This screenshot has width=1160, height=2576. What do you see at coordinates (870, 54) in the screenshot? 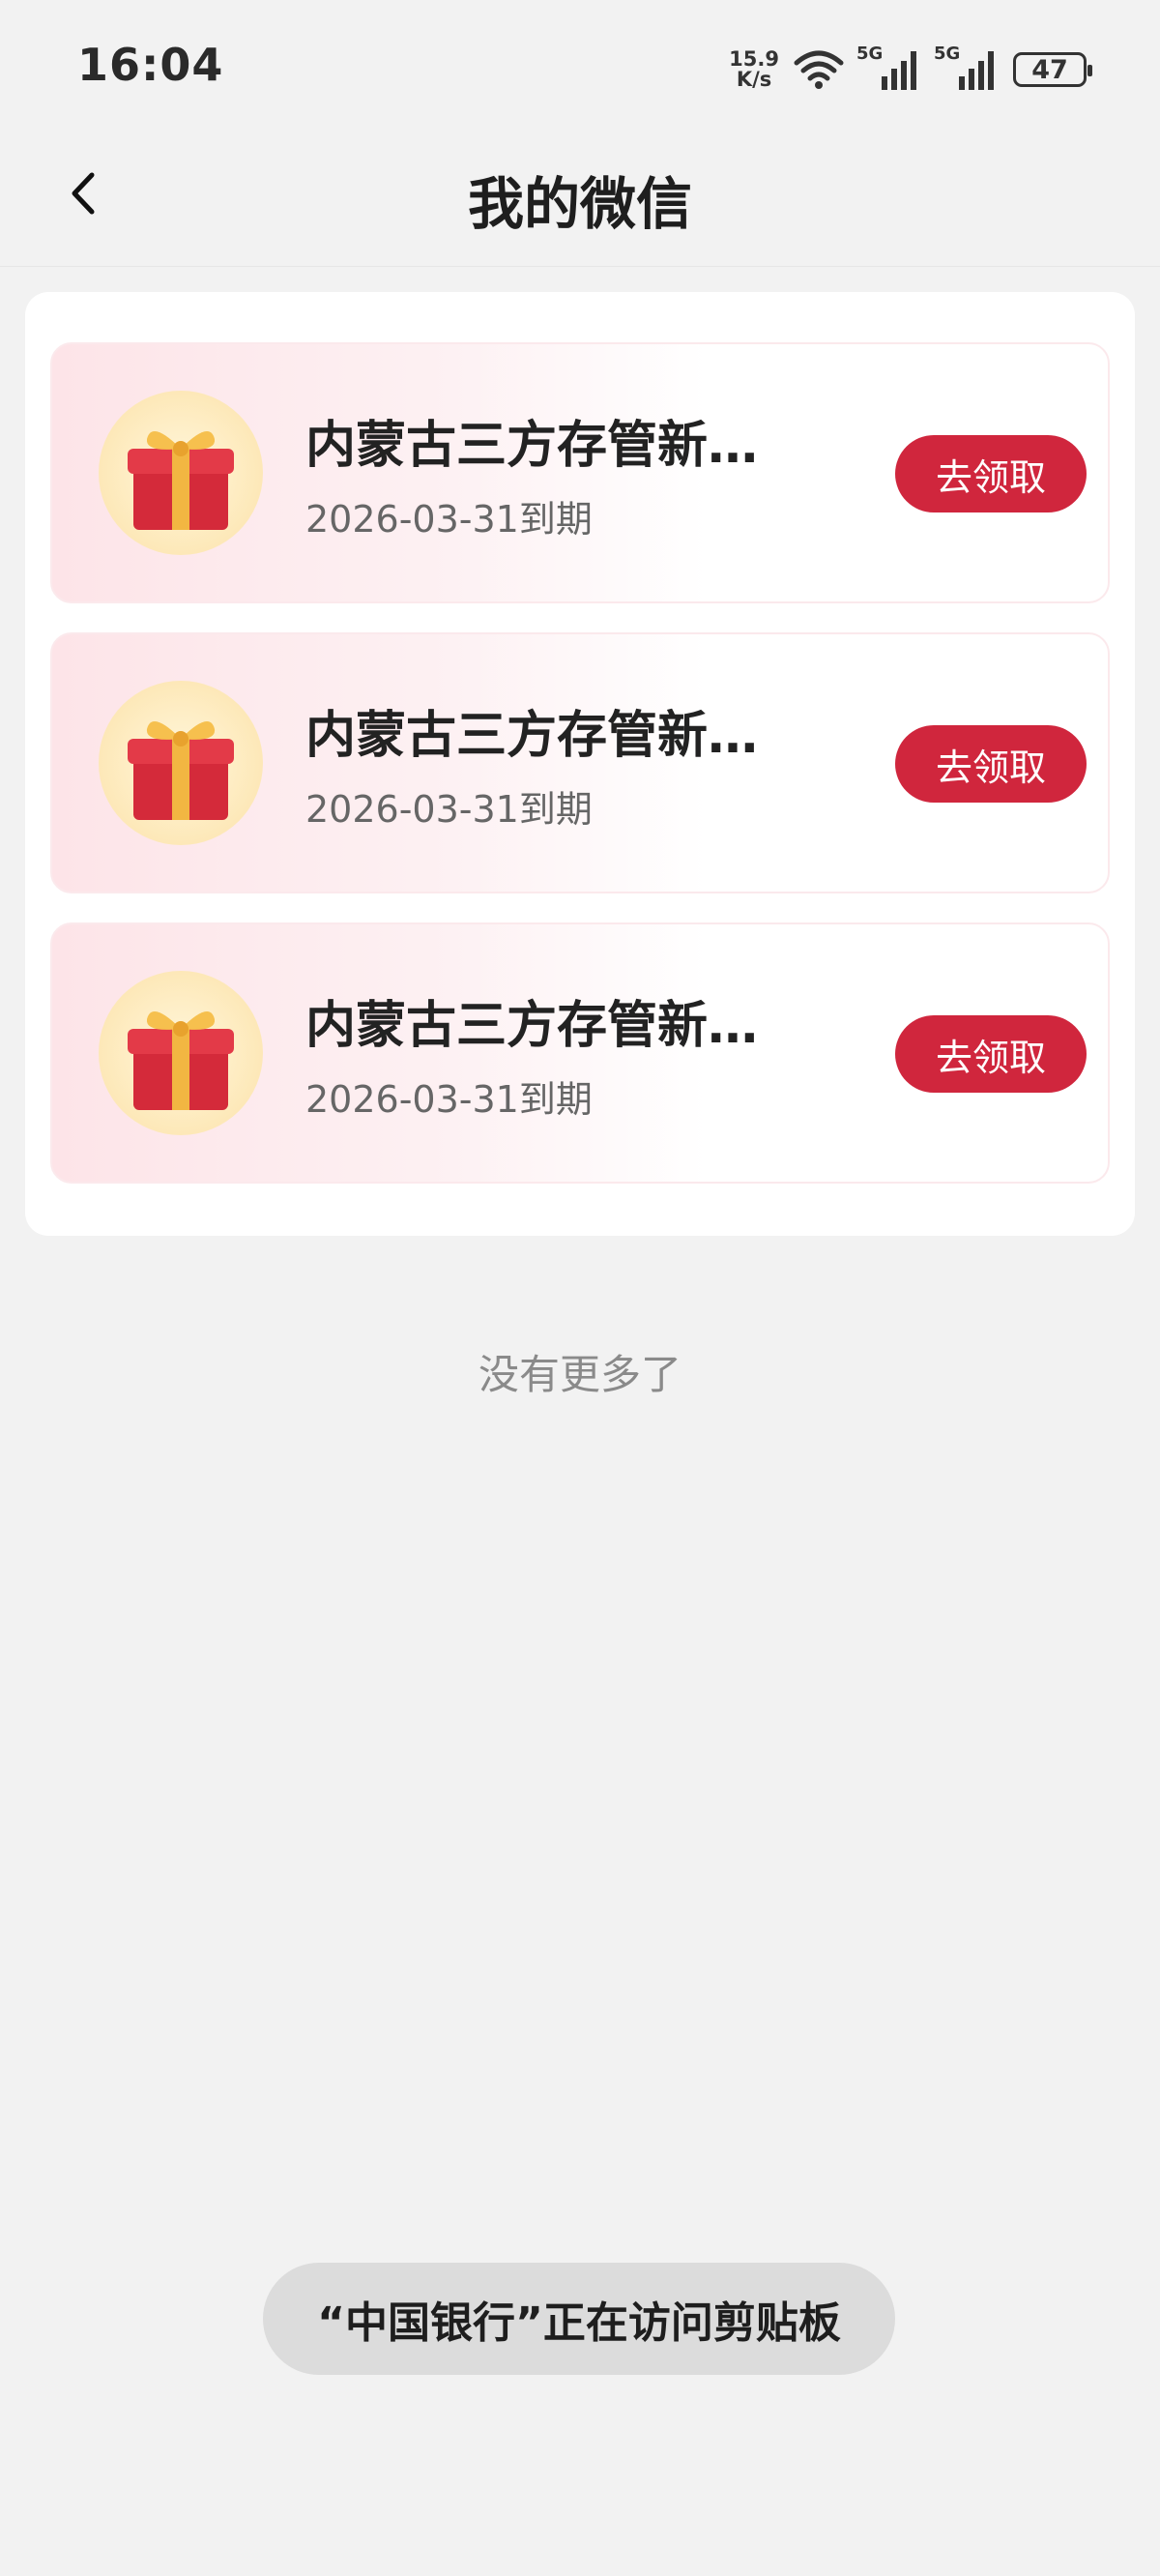
I see `signal-sim1-label: 5G` at bounding box center [870, 54].